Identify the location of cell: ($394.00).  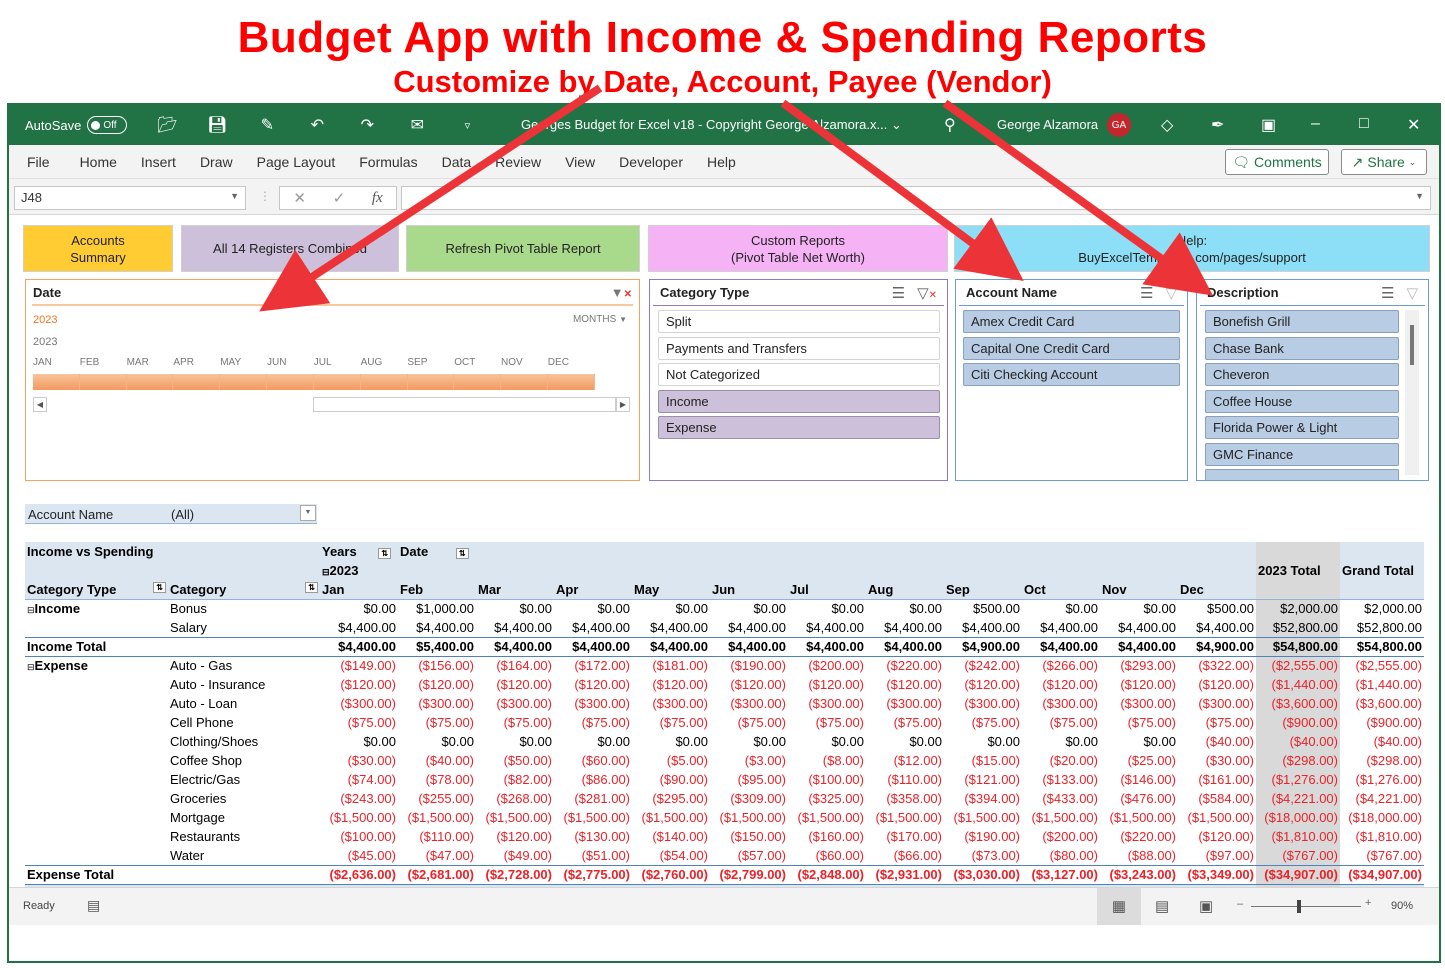
(983, 798).